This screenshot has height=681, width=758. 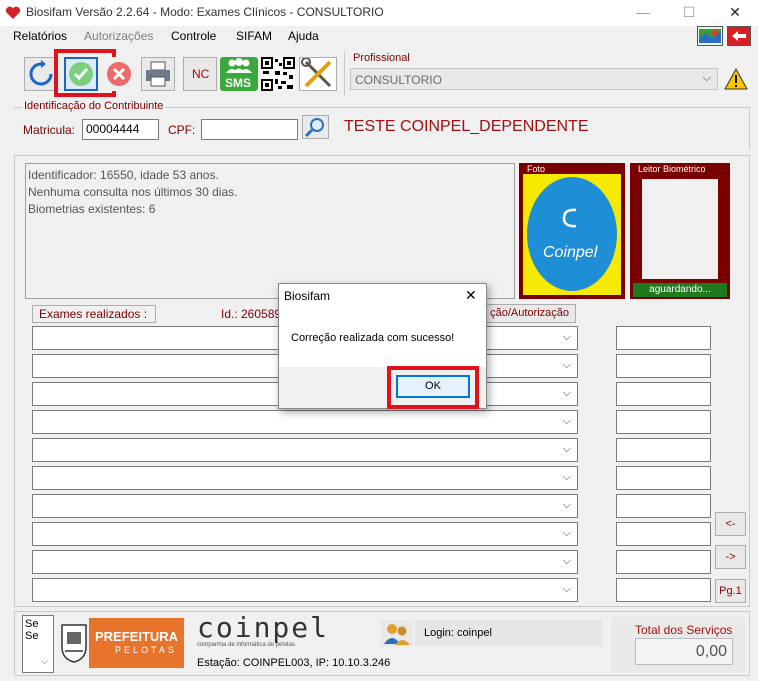 What do you see at coordinates (433, 386) in the screenshot?
I see `ok-button: OK` at bounding box center [433, 386].